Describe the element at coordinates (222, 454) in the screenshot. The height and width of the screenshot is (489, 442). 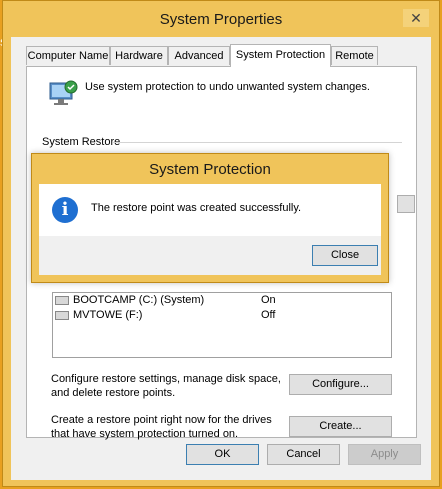
I see `ok-button: OK` at that location.